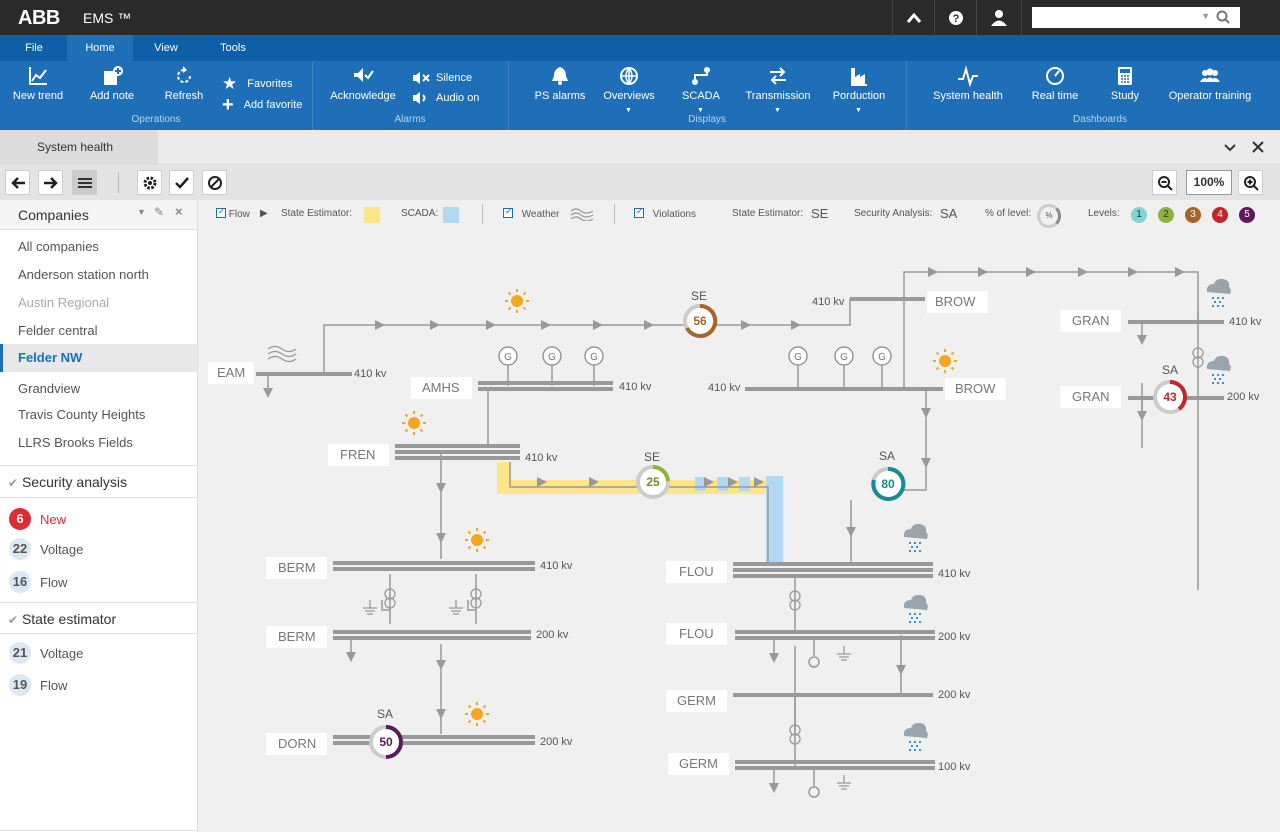 The image size is (1280, 832). What do you see at coordinates (1210, 75) in the screenshot?
I see `users-icon` at bounding box center [1210, 75].